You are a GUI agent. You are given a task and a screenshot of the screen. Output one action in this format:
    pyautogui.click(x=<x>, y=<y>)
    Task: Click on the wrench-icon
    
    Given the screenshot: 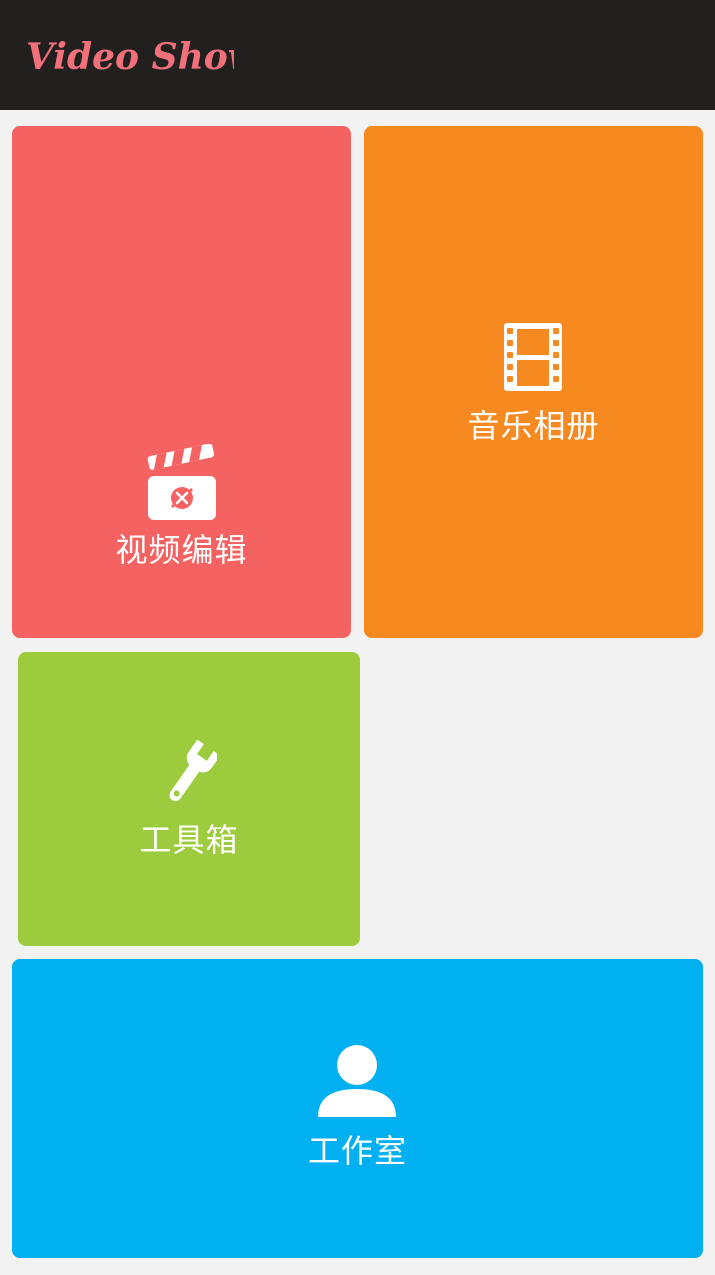 What is the action you would take?
    pyautogui.click(x=193, y=770)
    